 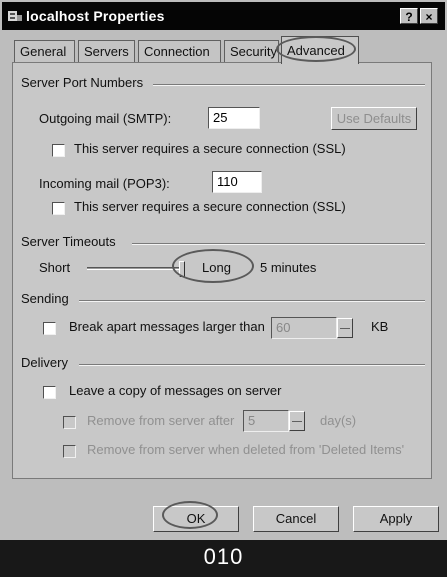 I want to click on port-numbers-group-label: Server Port Numbers, so click(x=82, y=82).